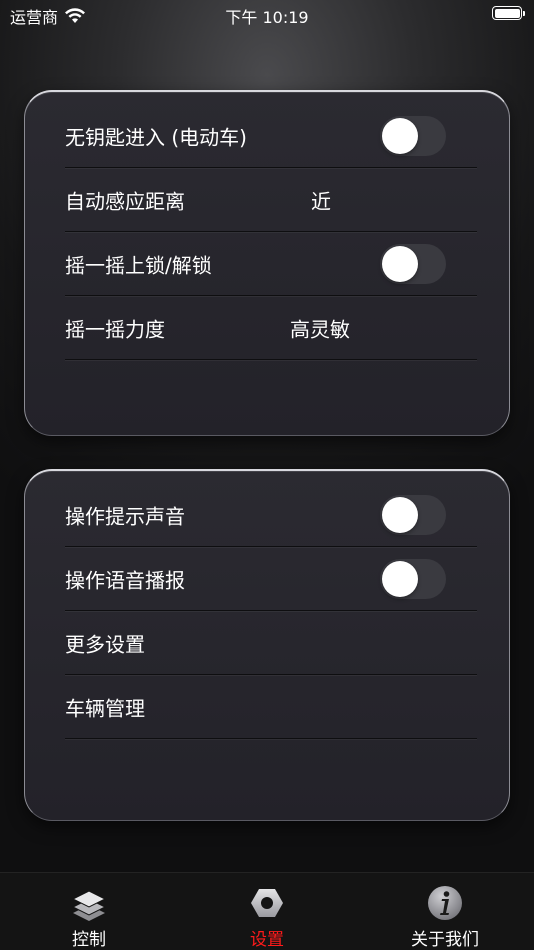 This screenshot has height=950, width=534. I want to click on tab-control: 控制, so click(89, 911).